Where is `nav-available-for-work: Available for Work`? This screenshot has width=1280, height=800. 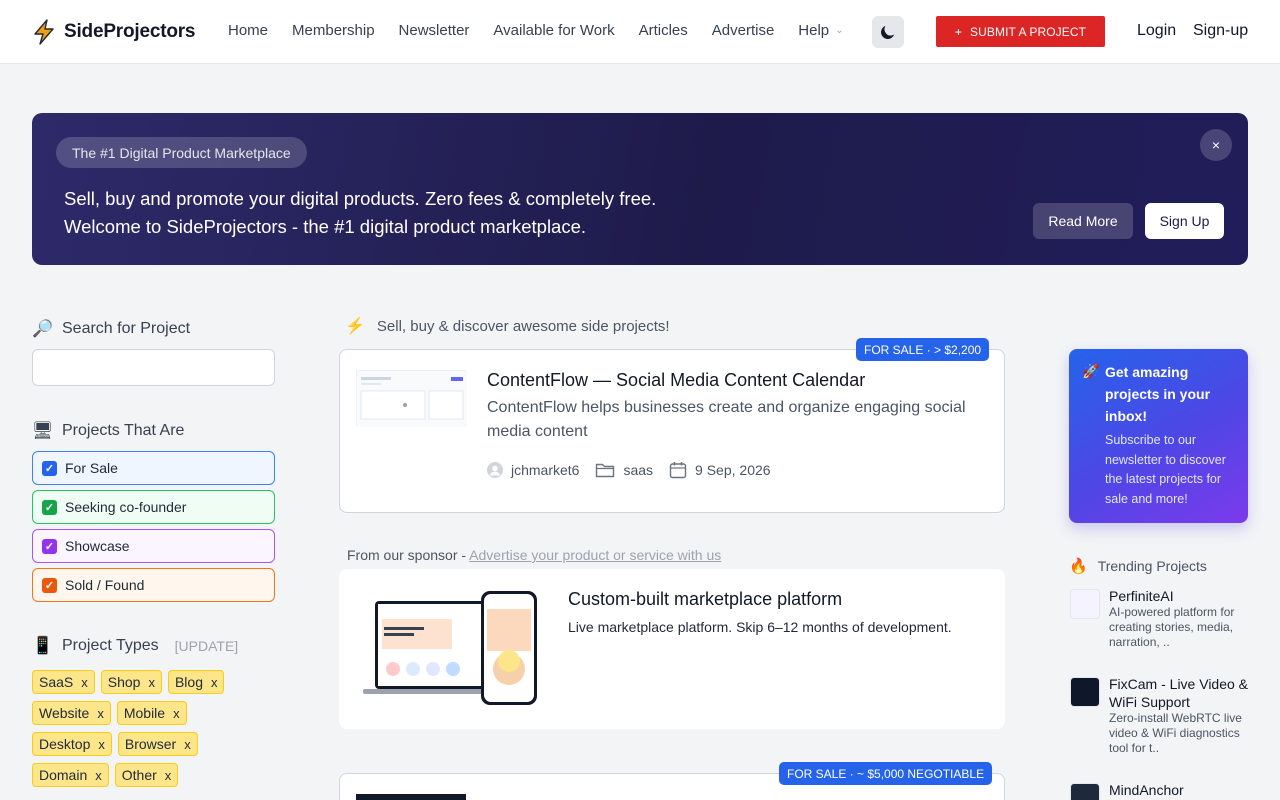
nav-available-for-work: Available for Work is located at coordinates (553, 30).